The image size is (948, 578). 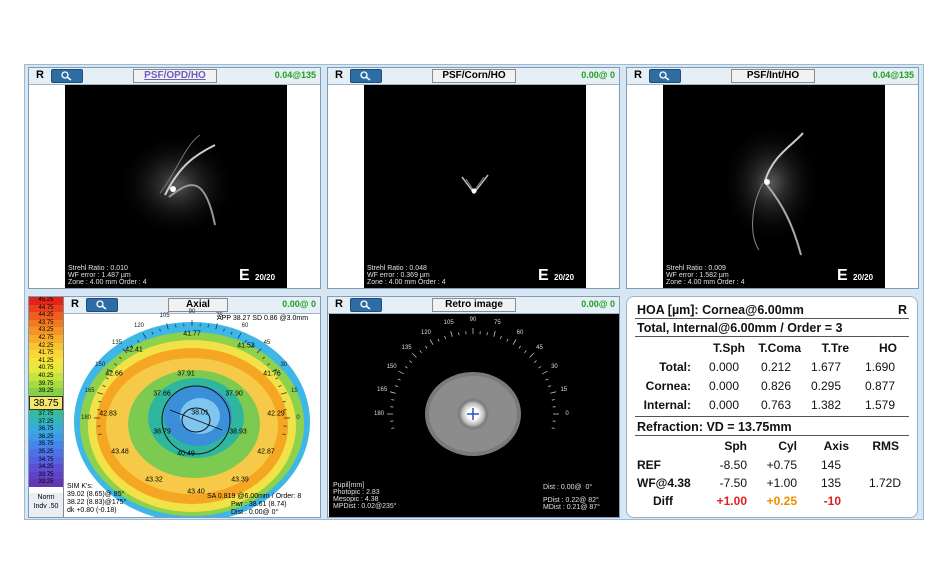 I want to click on keratometry-value: 42.66, so click(x=114, y=374).